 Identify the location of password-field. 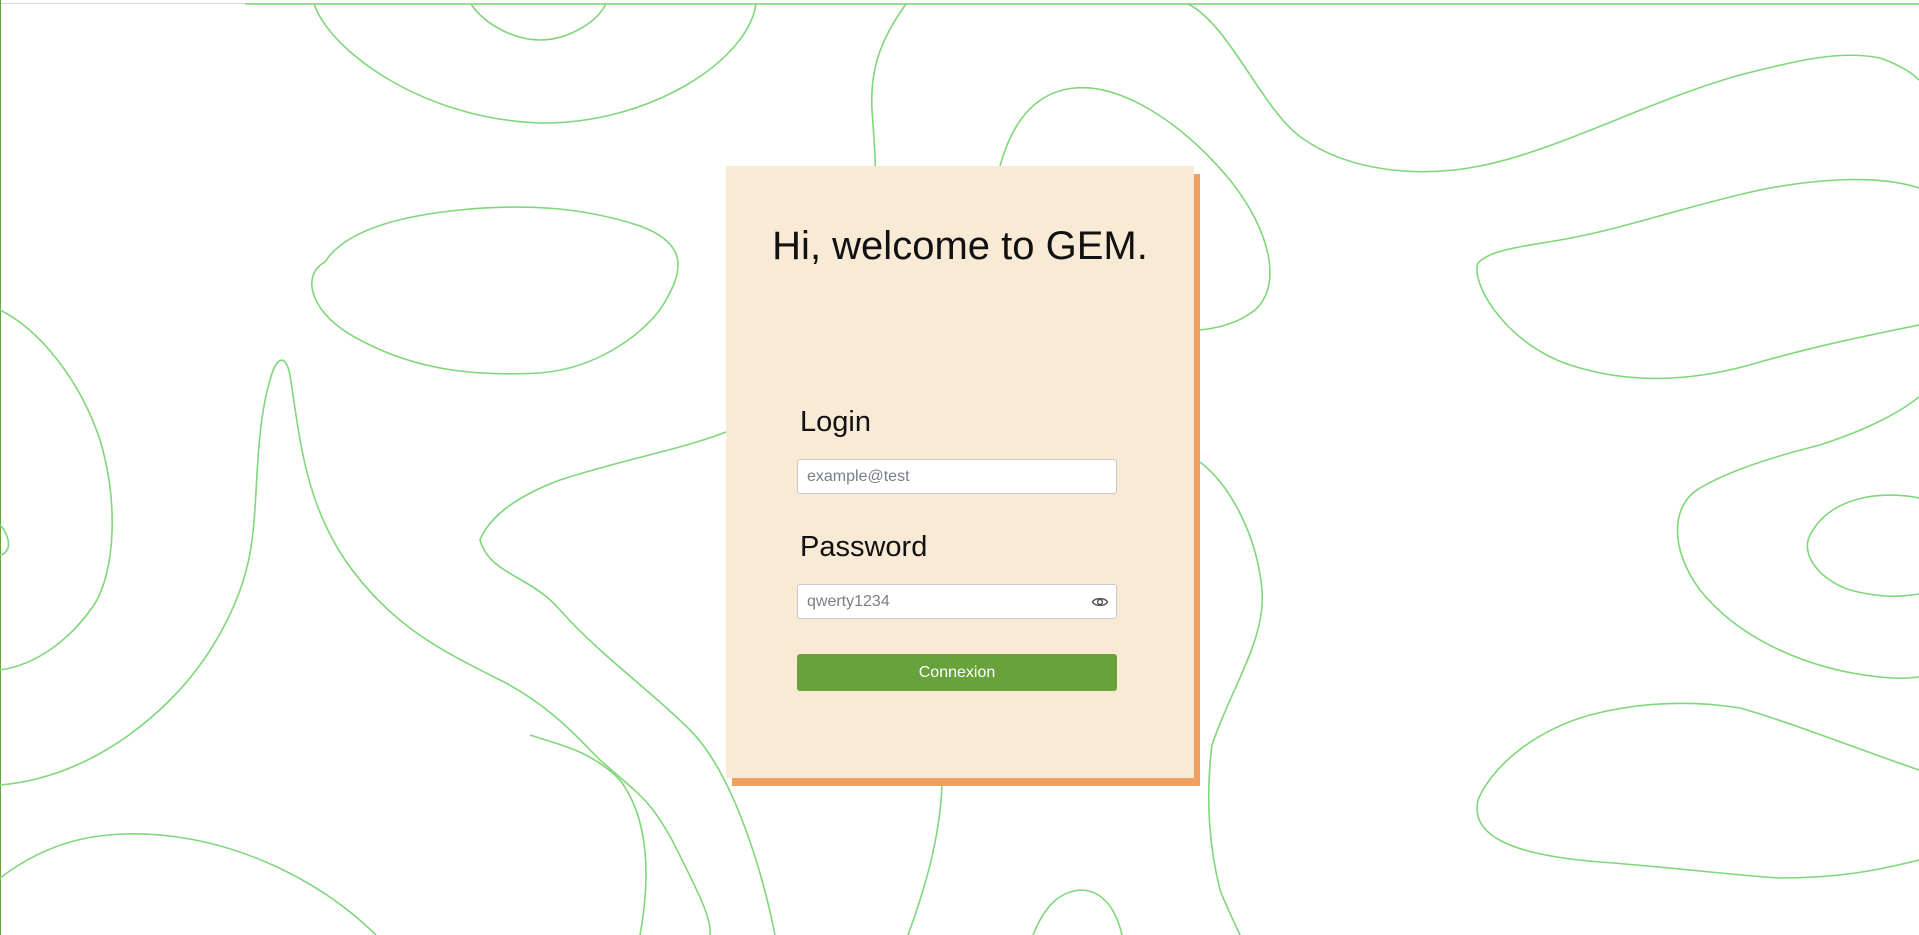
(957, 601).